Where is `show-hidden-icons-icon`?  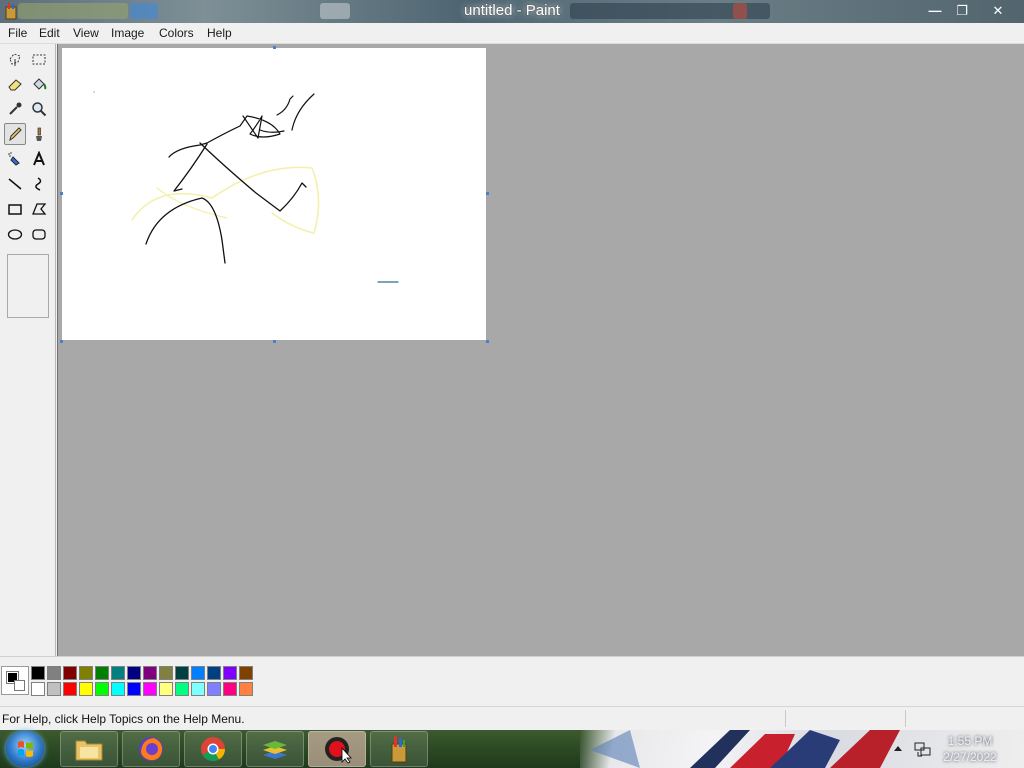
show-hidden-icons-icon is located at coordinates (898, 748).